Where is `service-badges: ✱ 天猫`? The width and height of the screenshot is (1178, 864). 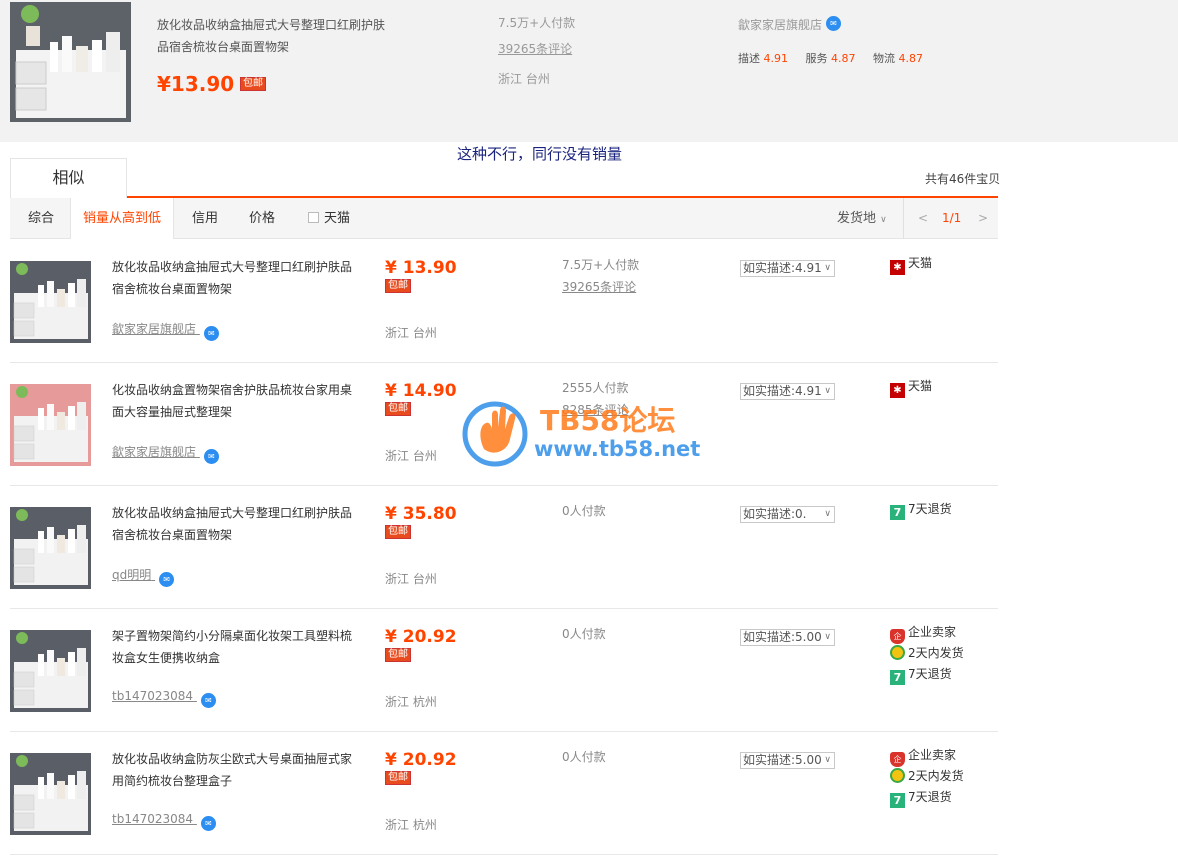
service-badges: ✱ 天猫 is located at coordinates (911, 388).